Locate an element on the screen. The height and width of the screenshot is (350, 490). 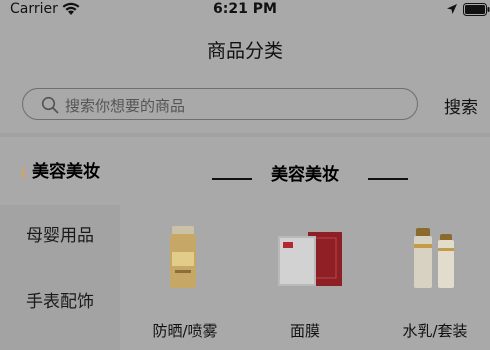
status-bar: Carrier 6:21 PM is located at coordinates (245, 10).